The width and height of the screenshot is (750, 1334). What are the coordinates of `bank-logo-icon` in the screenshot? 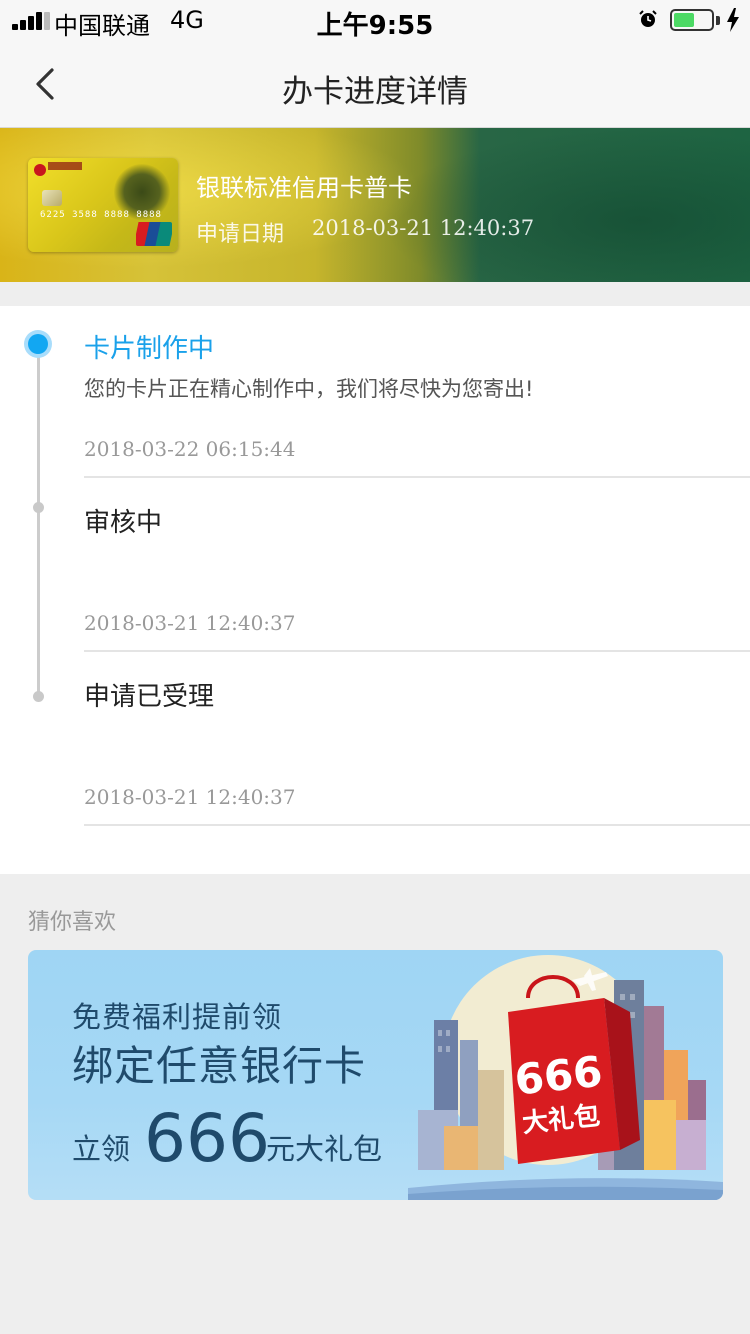 It's located at (40, 170).